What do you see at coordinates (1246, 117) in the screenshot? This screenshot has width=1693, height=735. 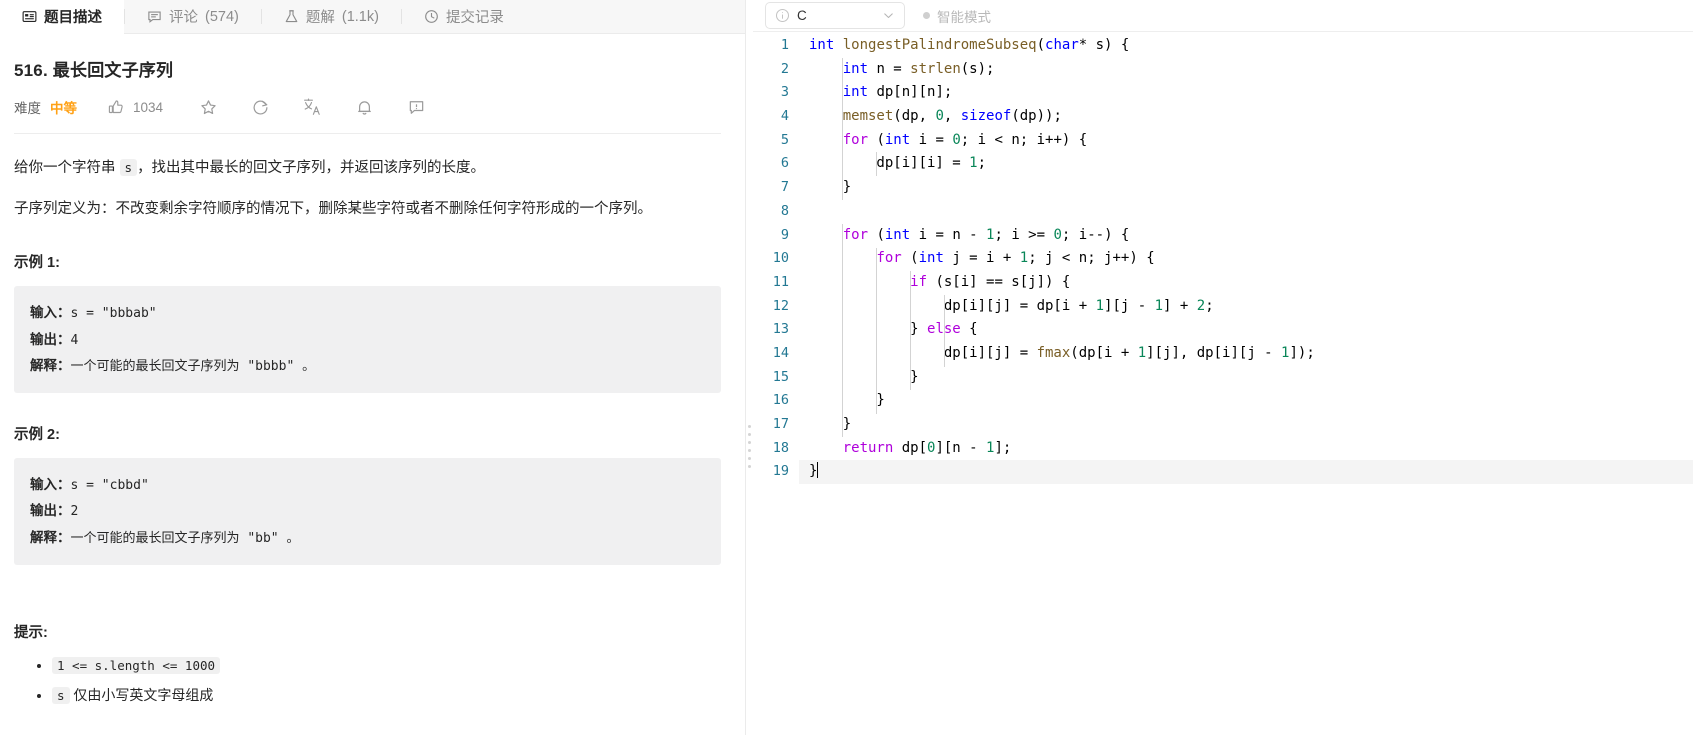 I see `code-line: memset(dp, 0, sizeof(dp));` at bounding box center [1246, 117].